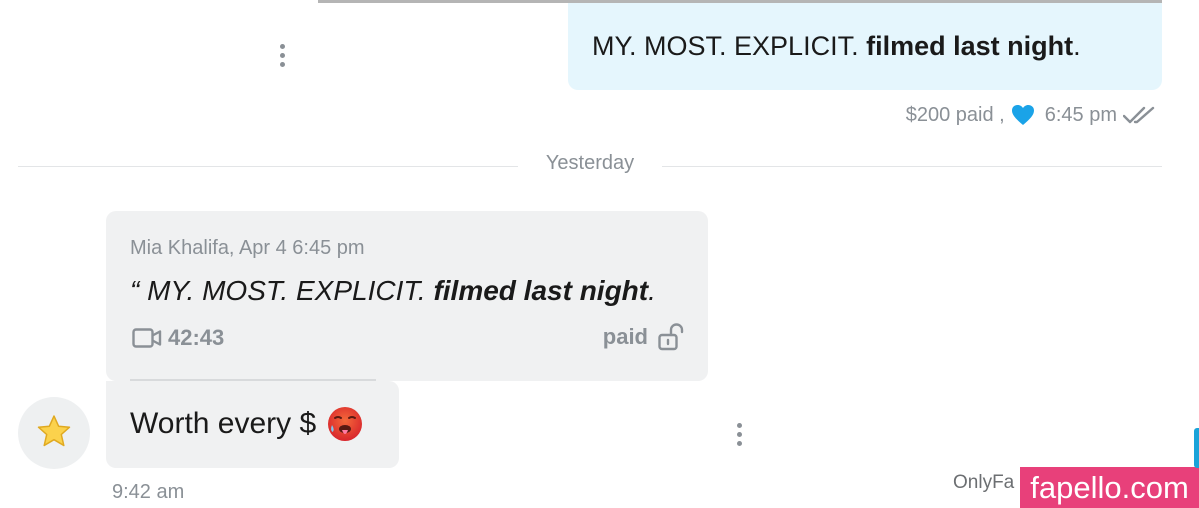 The width and height of the screenshot is (1199, 508). Describe the element at coordinates (912, 166) in the screenshot. I see `date-divider-line-right` at that location.